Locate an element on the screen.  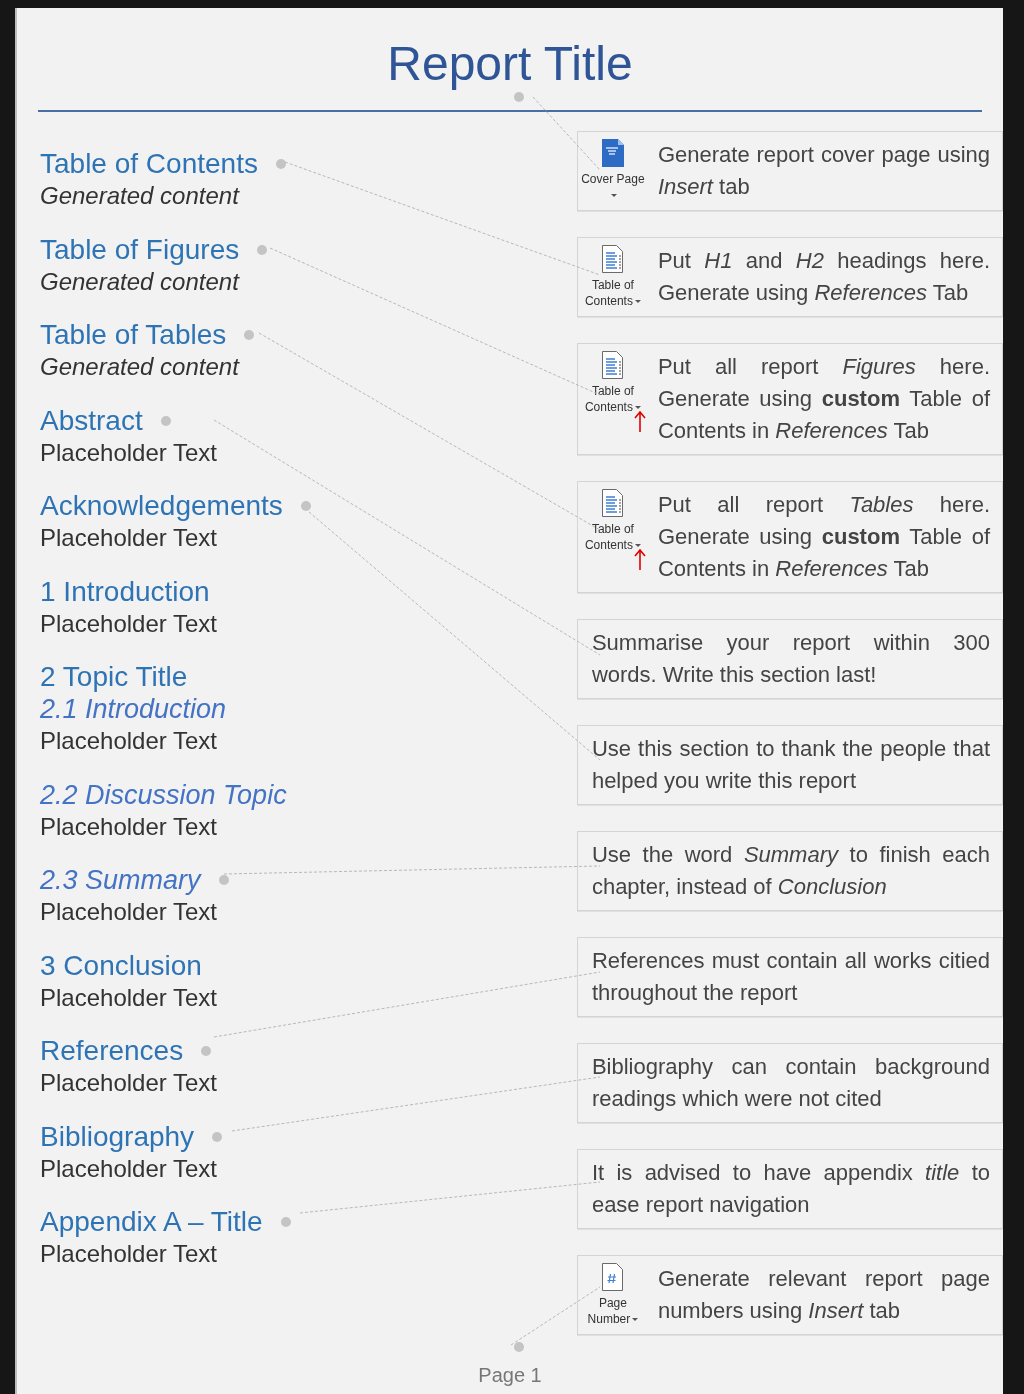
callout-text: Put H1 and H2 headings here. Generate using References Tab is located at coordinates (823, 277).